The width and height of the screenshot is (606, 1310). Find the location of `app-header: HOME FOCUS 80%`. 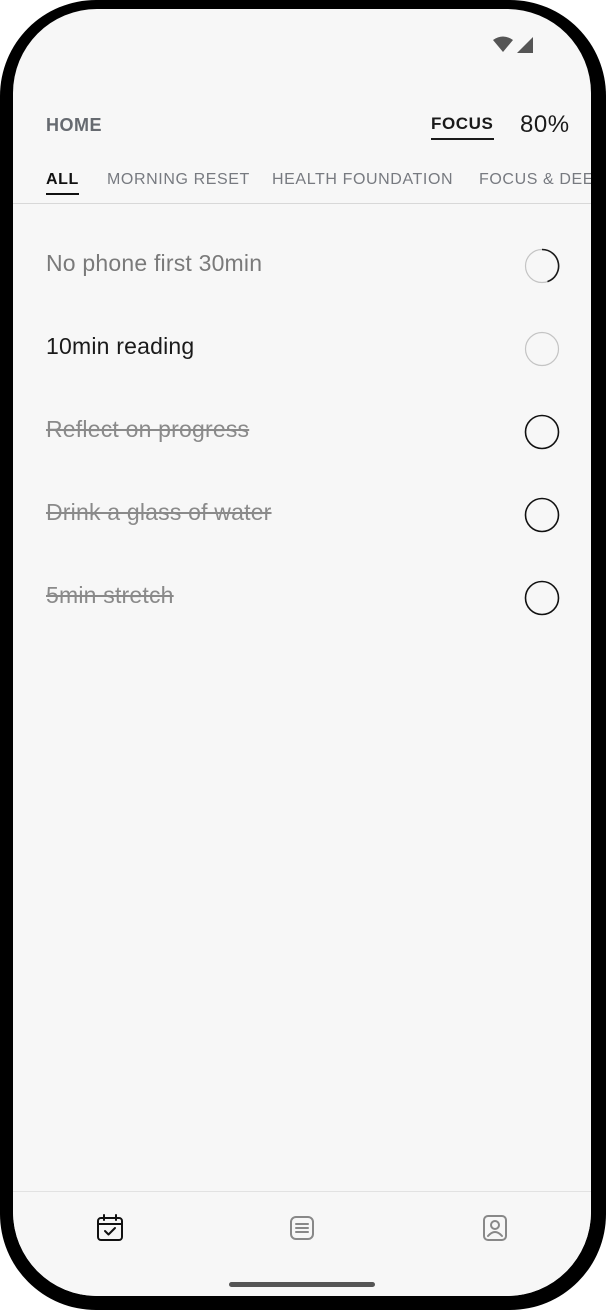

app-header: HOME FOCUS 80% is located at coordinates (302, 124).